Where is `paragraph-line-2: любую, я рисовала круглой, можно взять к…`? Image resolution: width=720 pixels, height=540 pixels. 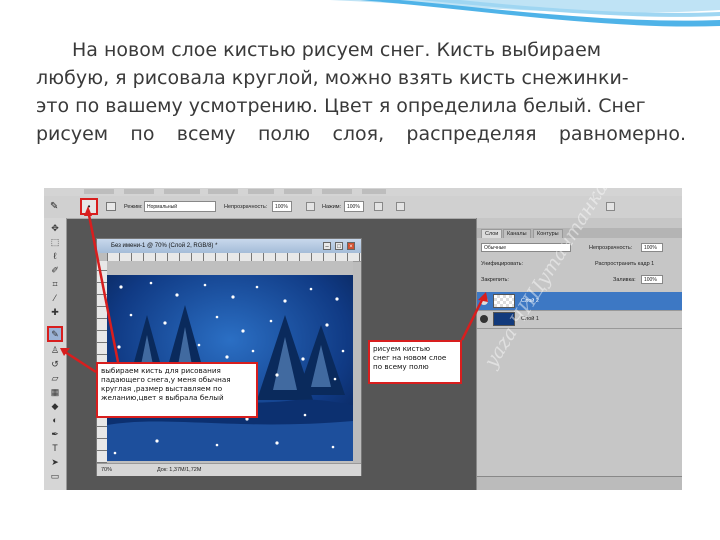 paragraph-line-2: любую, я рисовала круглой, можно взять к… is located at coordinates (332, 78).